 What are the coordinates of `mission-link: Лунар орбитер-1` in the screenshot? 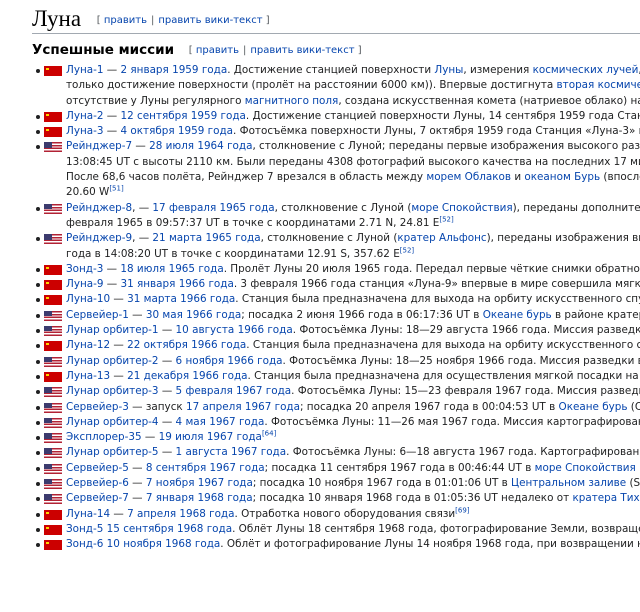 It's located at (112, 330).